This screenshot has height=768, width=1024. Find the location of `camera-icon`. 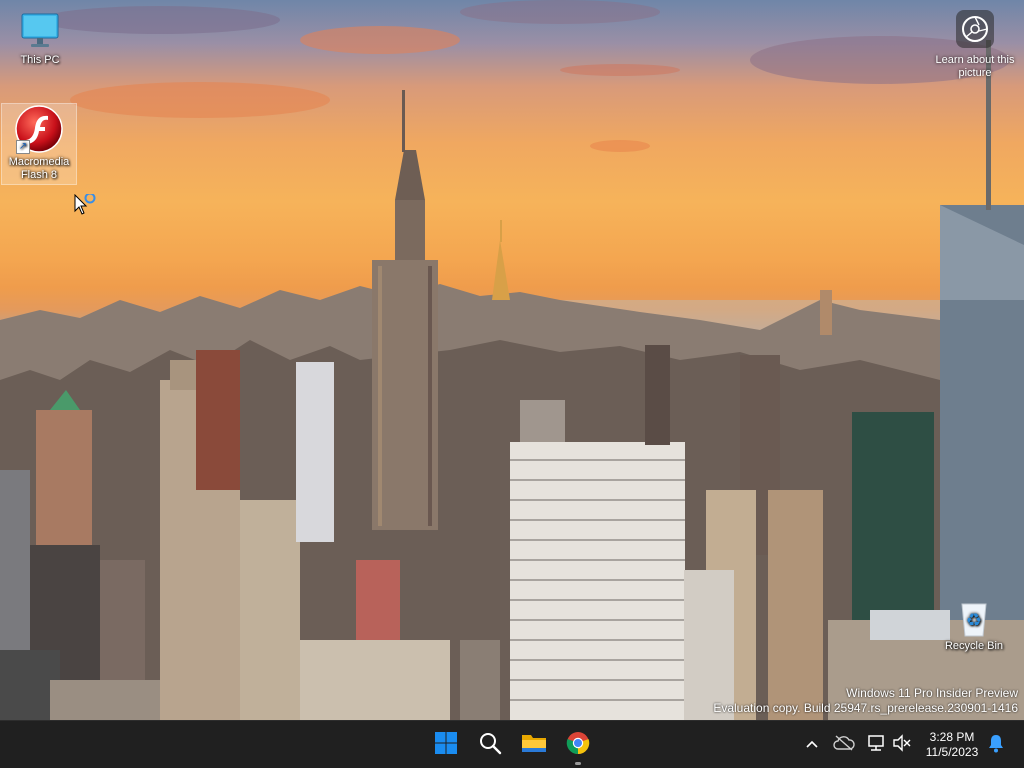

camera-icon is located at coordinates (975, 29).